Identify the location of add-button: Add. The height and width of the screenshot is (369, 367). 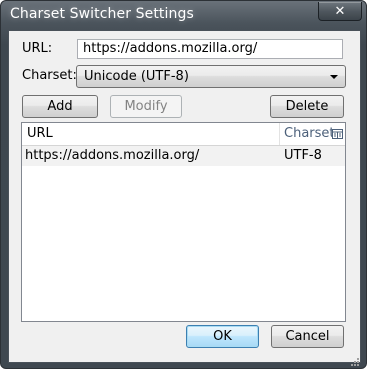
(60, 106).